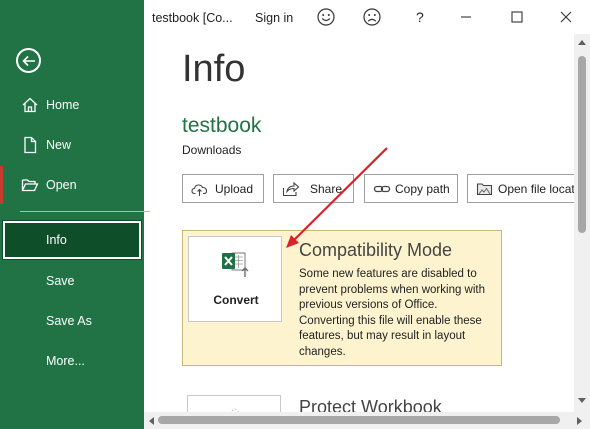 This screenshot has width=590, height=429. I want to click on sidebar-item-label: Save, so click(60, 281).